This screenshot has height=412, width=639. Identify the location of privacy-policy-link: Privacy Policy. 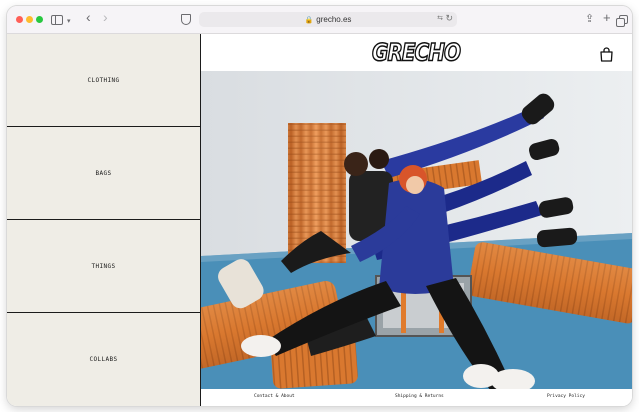
(566, 396).